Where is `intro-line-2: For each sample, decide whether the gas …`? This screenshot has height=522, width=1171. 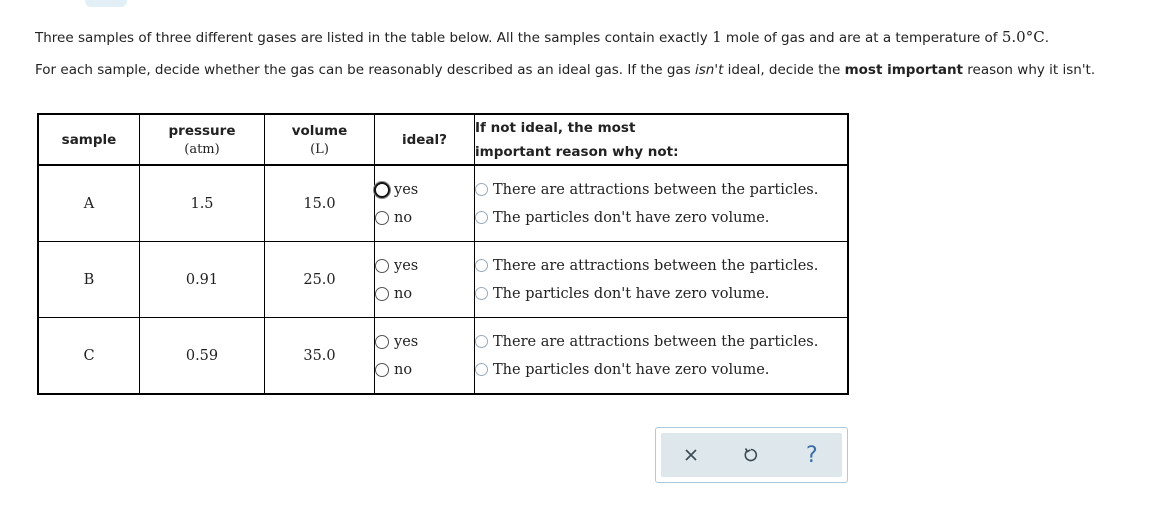 intro-line-2: For each sample, decide whether the gas … is located at coordinates (565, 70).